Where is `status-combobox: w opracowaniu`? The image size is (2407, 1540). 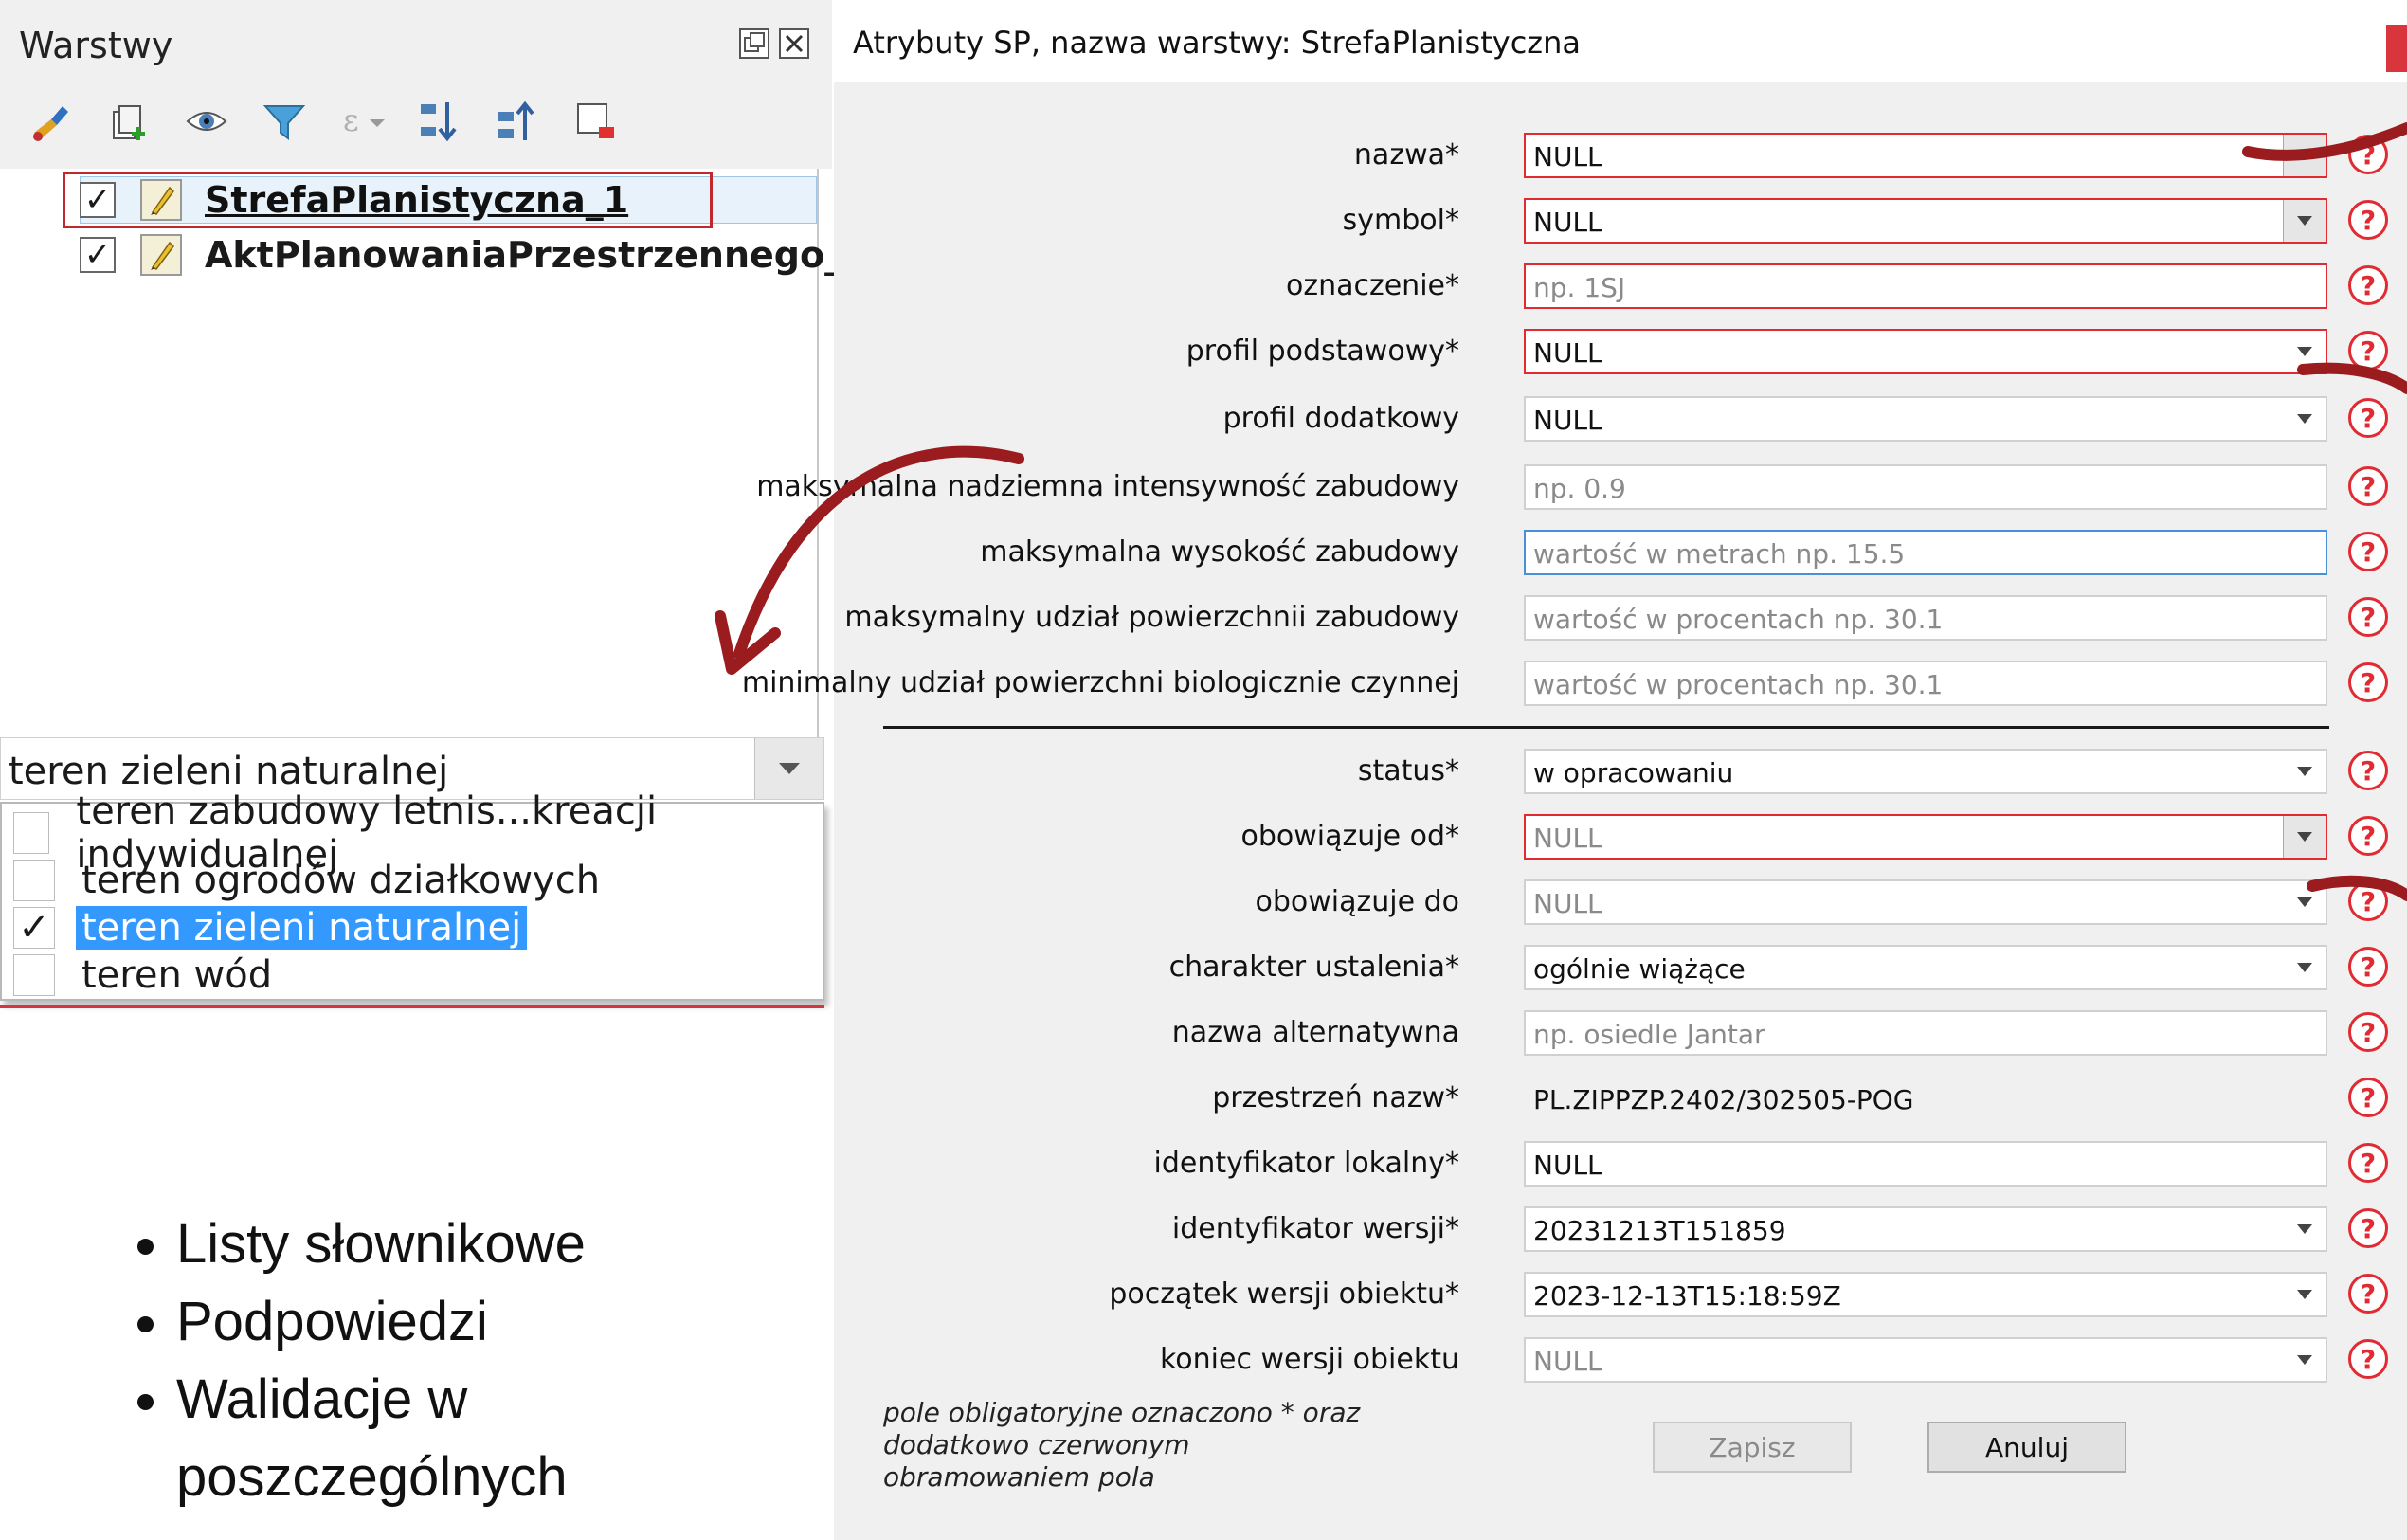 status-combobox: w opracowaniu is located at coordinates (1925, 772).